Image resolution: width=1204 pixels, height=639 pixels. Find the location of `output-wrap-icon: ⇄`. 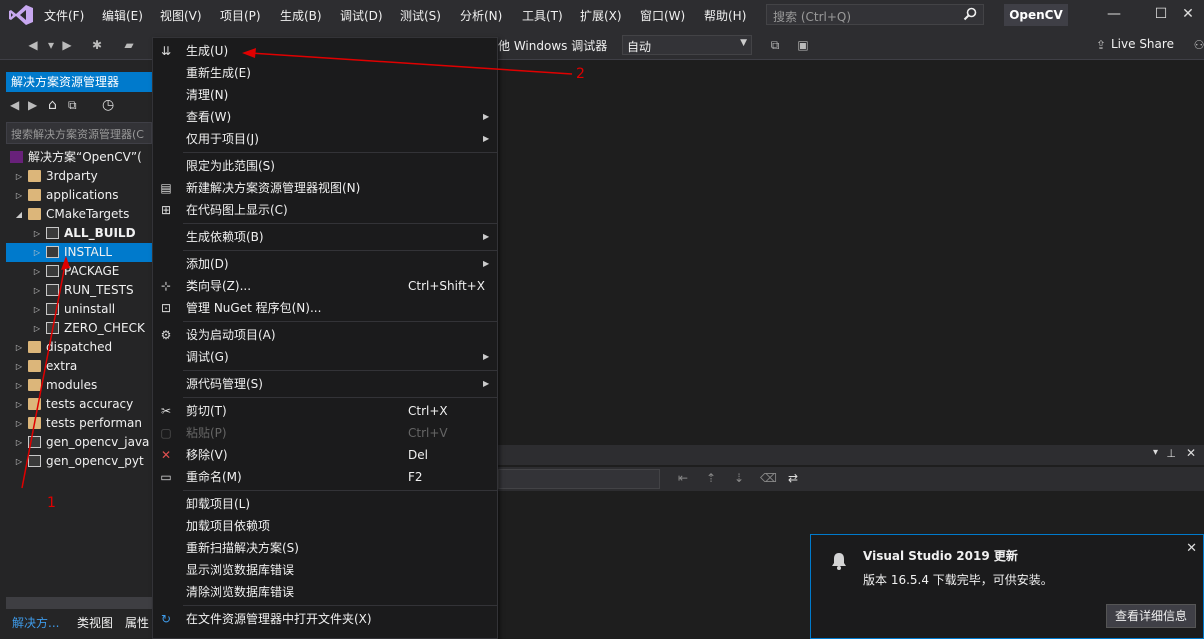

output-wrap-icon: ⇄ is located at coordinates (793, 478).